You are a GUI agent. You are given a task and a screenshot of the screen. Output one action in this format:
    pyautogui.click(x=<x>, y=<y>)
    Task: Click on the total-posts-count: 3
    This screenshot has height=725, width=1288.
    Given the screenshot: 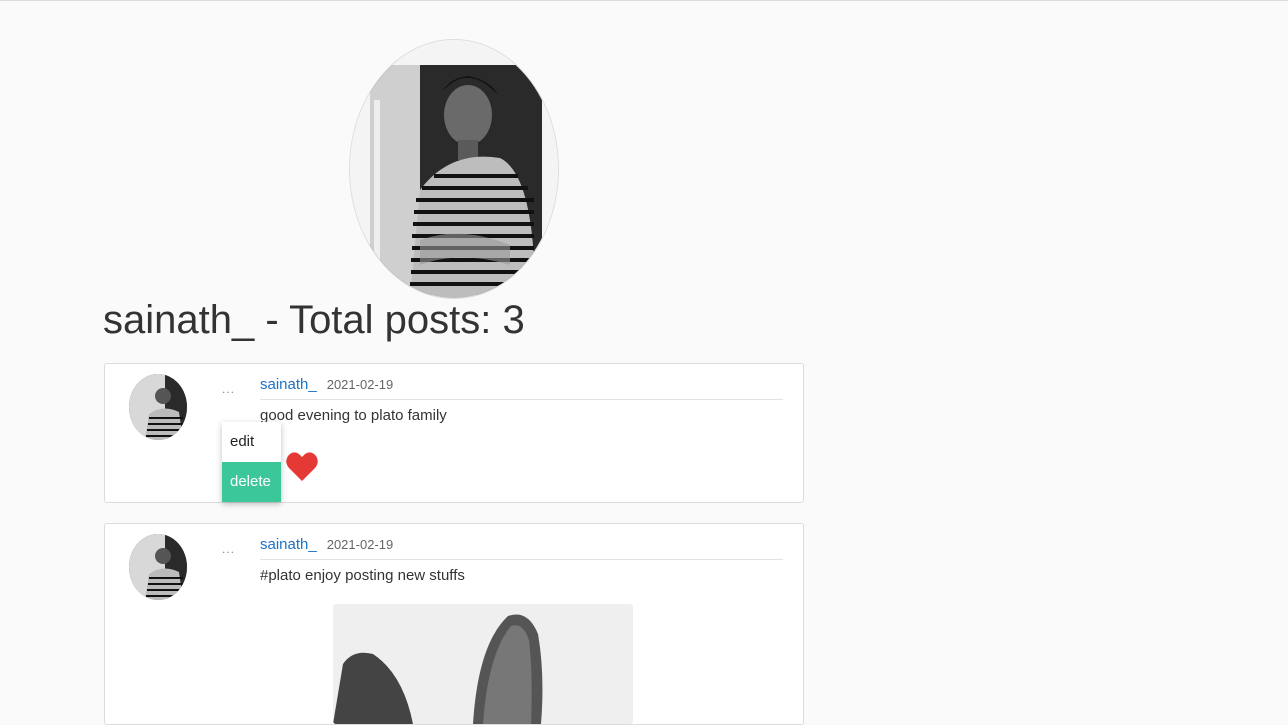 What is the action you would take?
    pyautogui.click(x=513, y=320)
    